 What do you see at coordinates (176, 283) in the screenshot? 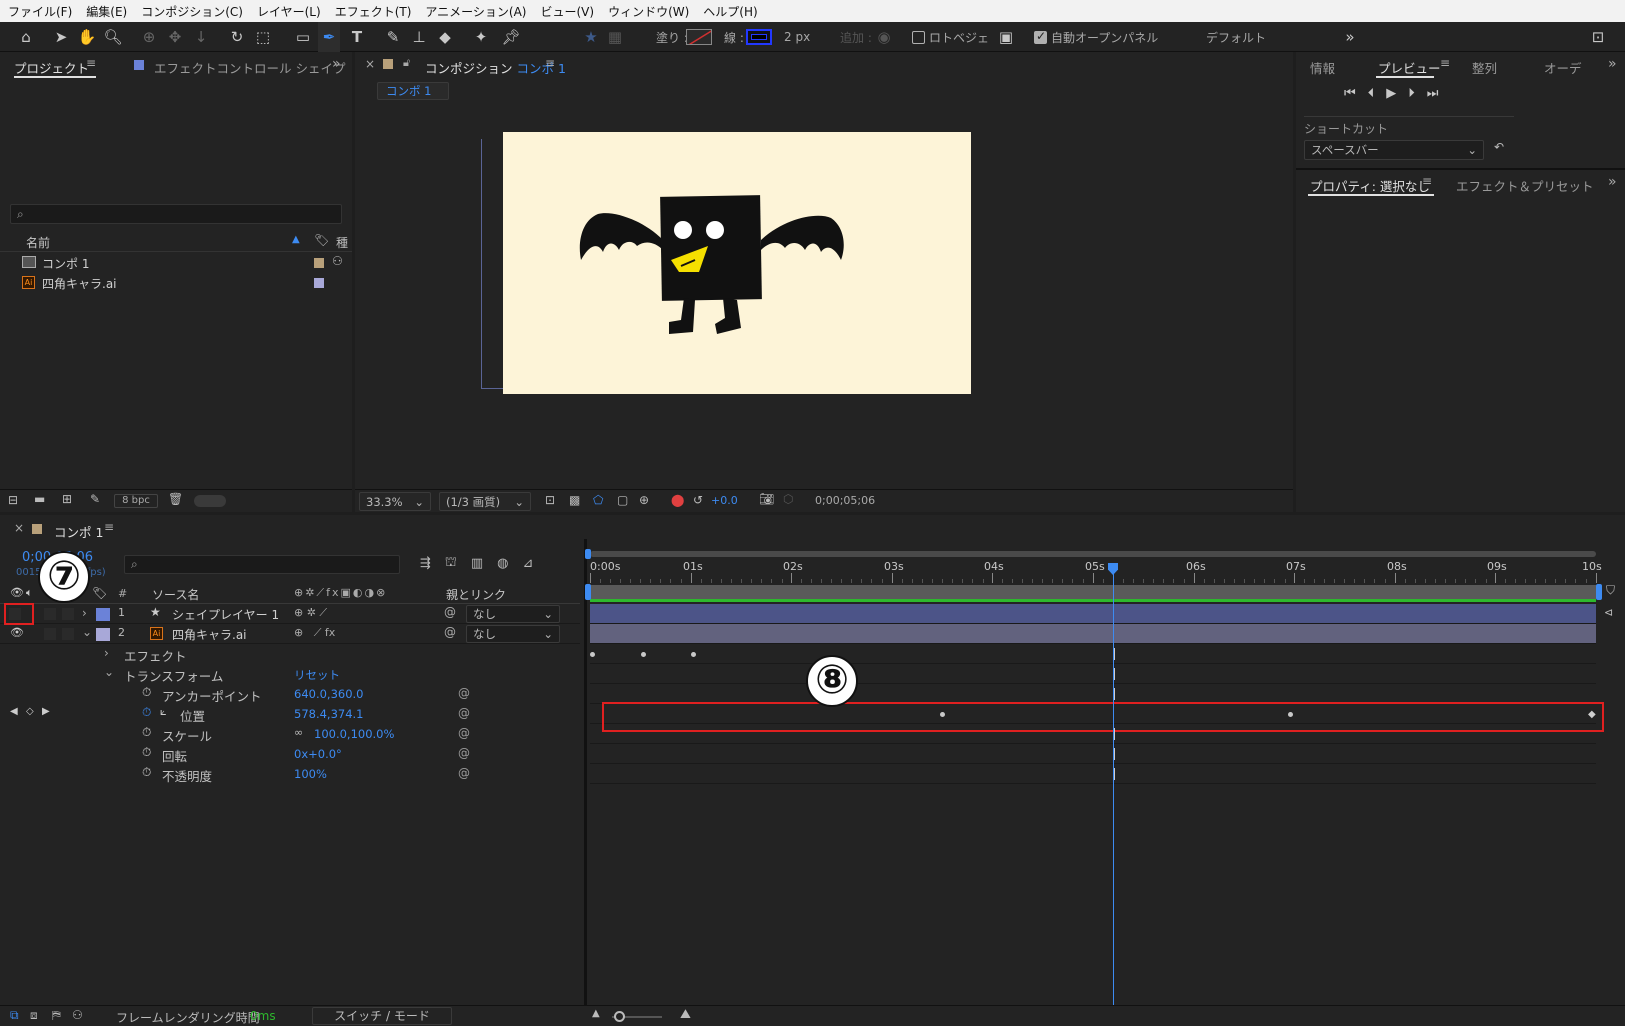
I see `project-item: Ai 四角キャラ.ai` at bounding box center [176, 283].